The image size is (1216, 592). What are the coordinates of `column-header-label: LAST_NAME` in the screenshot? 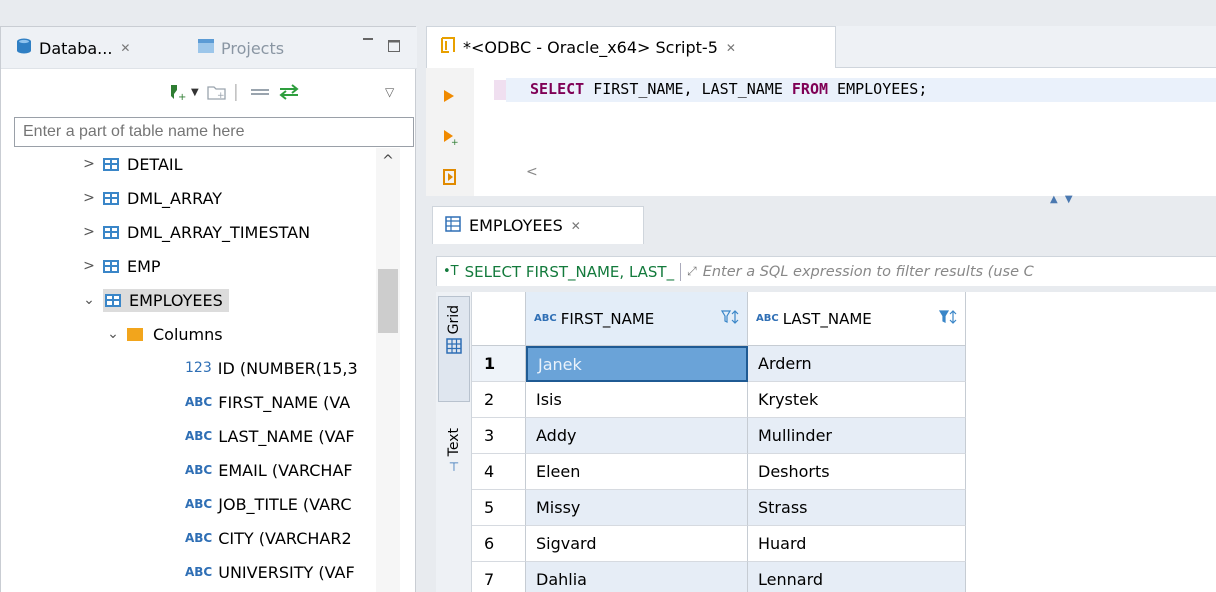 It's located at (827, 318).